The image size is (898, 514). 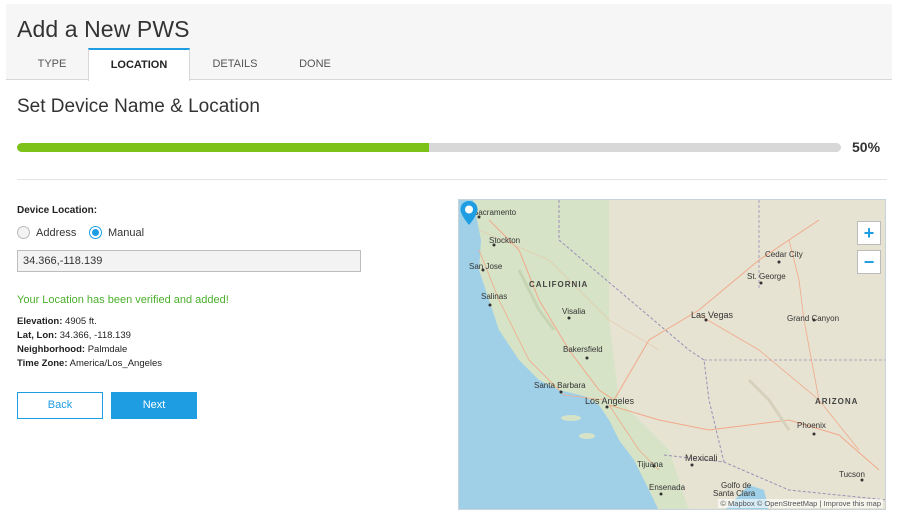 What do you see at coordinates (734, 493) in the screenshot?
I see `map-label-santa-clara: Santa Clara` at bounding box center [734, 493].